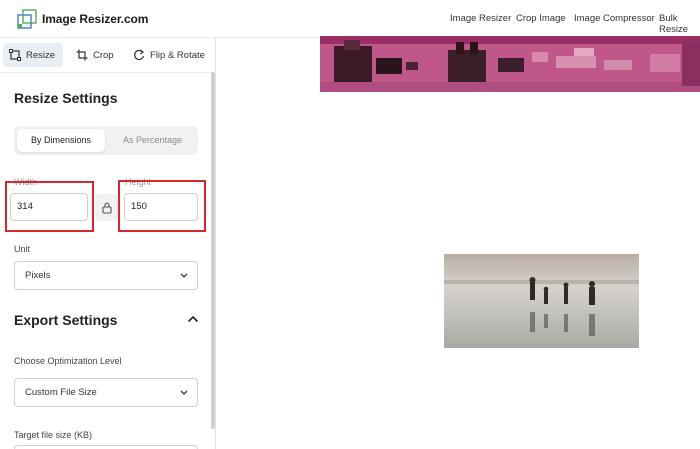  I want to click on export-settings-heading: Export Settings, so click(66, 320).